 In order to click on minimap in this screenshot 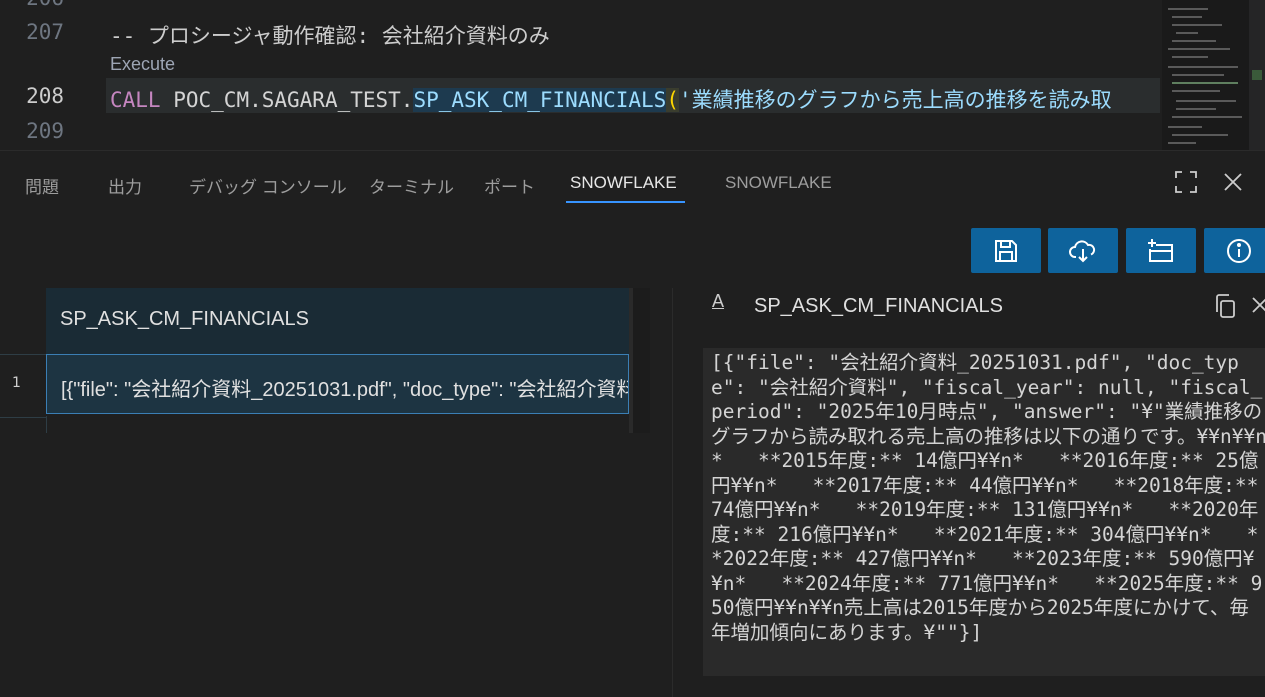, I will do `click(1205, 75)`.